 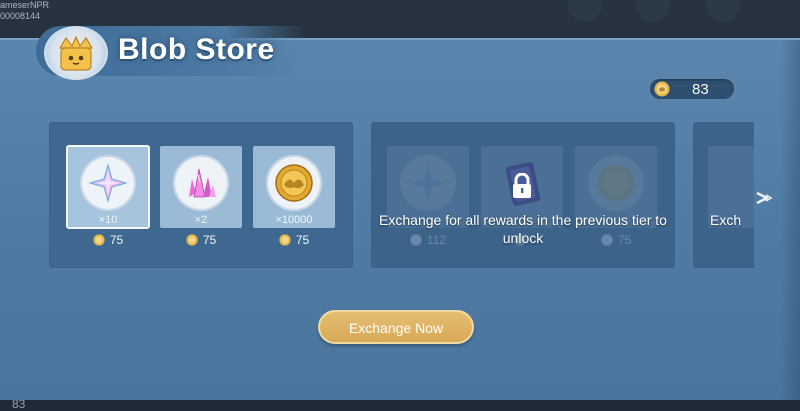 I want to click on background-player-name: ameserNPR, so click(x=25, y=5).